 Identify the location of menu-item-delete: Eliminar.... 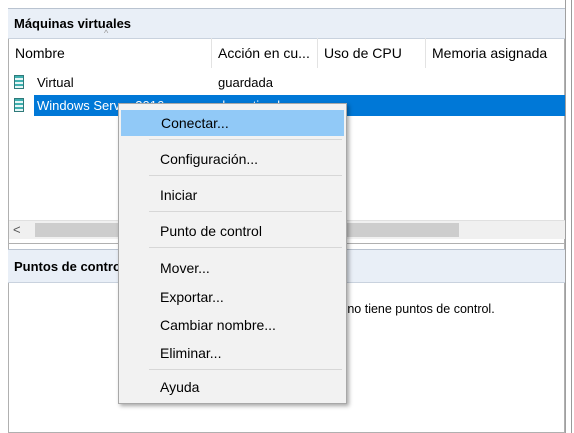
(232, 353).